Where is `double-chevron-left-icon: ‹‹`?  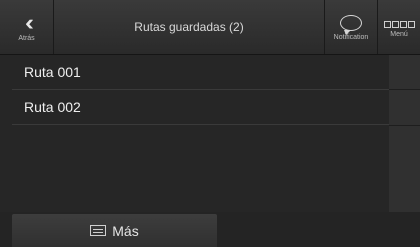
double-chevron-left-icon: ‹‹ is located at coordinates (29, 22).